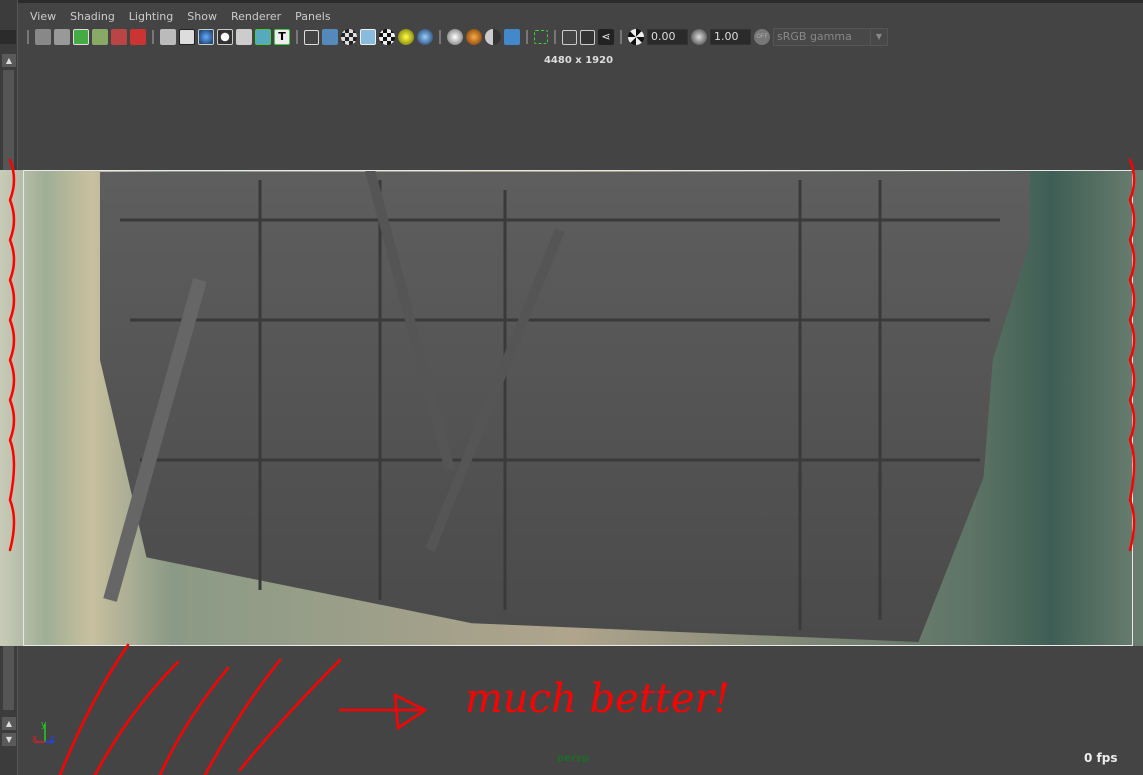 This screenshot has width=1143, height=775. I want to click on axis-z-label: z, so click(52, 739).